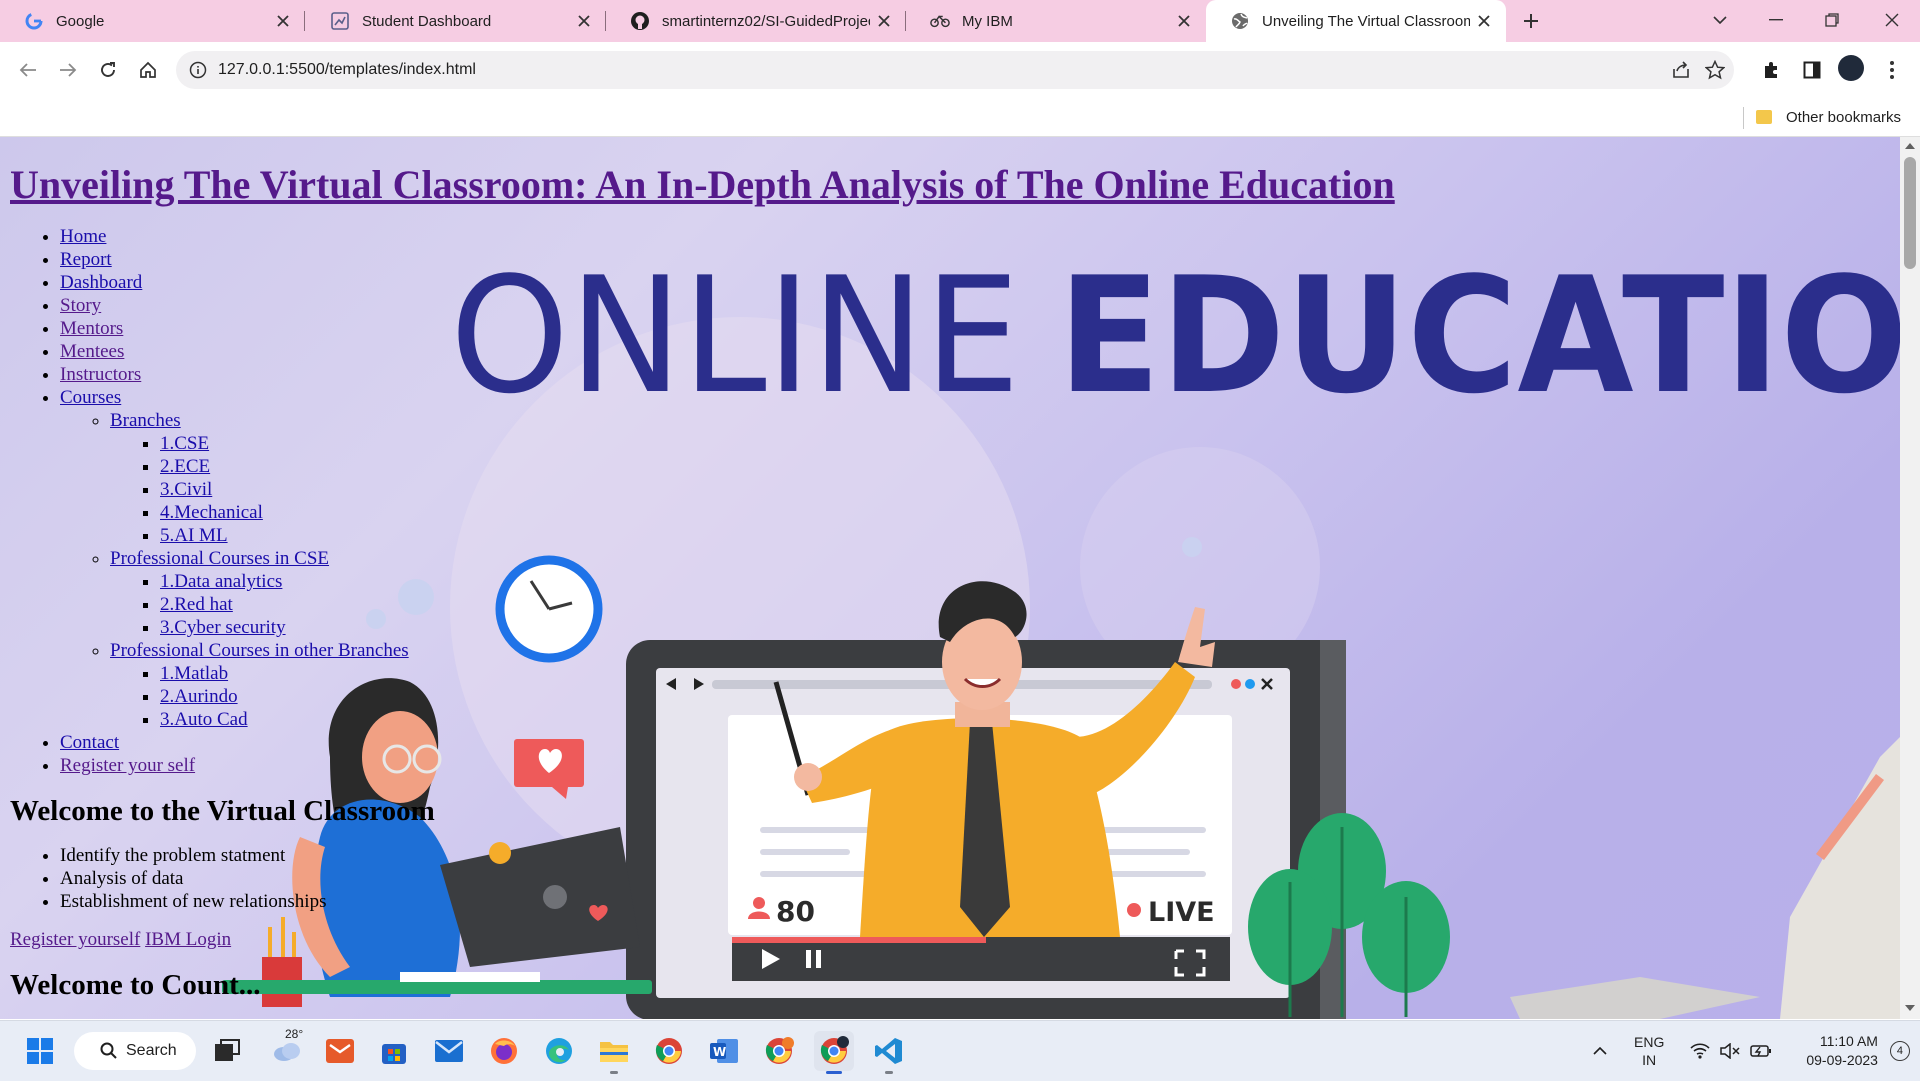 The image size is (1920, 1081). What do you see at coordinates (766, 21) in the screenshot?
I see `tab-title: smartinternz02/SI-GuidedProject` at bounding box center [766, 21].